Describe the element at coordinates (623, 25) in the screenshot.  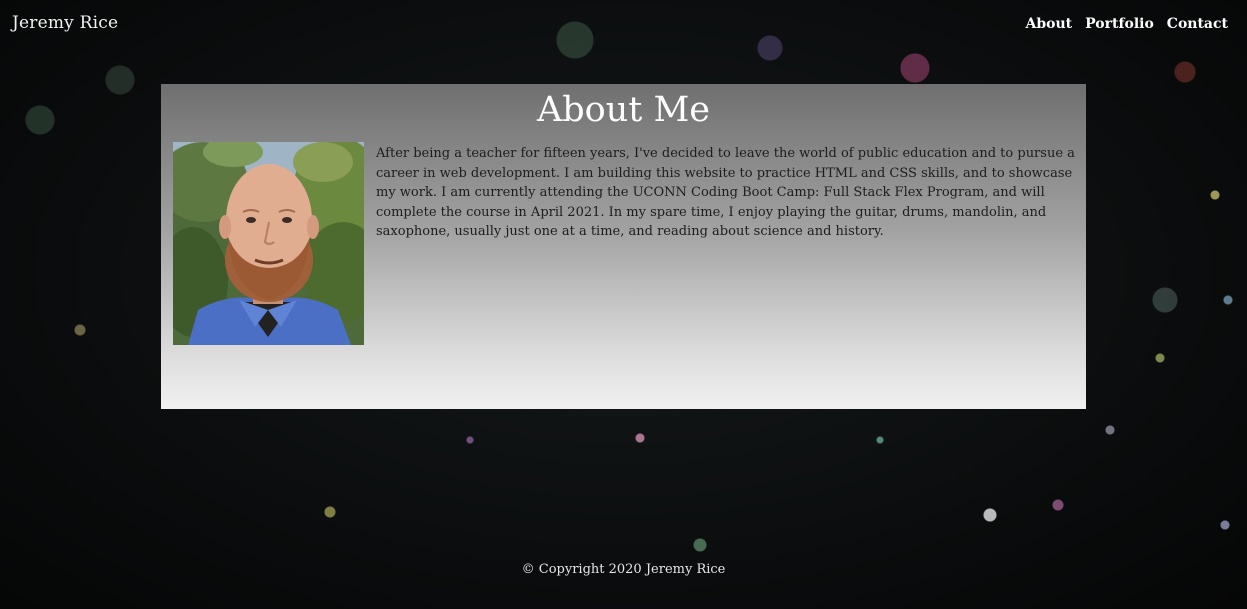
I see `site-header: Jeremy Rice About Portfolio Contact` at that location.